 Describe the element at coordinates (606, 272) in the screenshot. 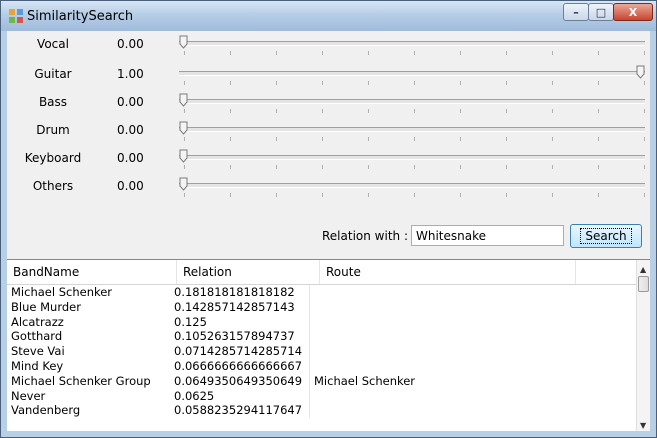

I see `column-header-filler` at that location.